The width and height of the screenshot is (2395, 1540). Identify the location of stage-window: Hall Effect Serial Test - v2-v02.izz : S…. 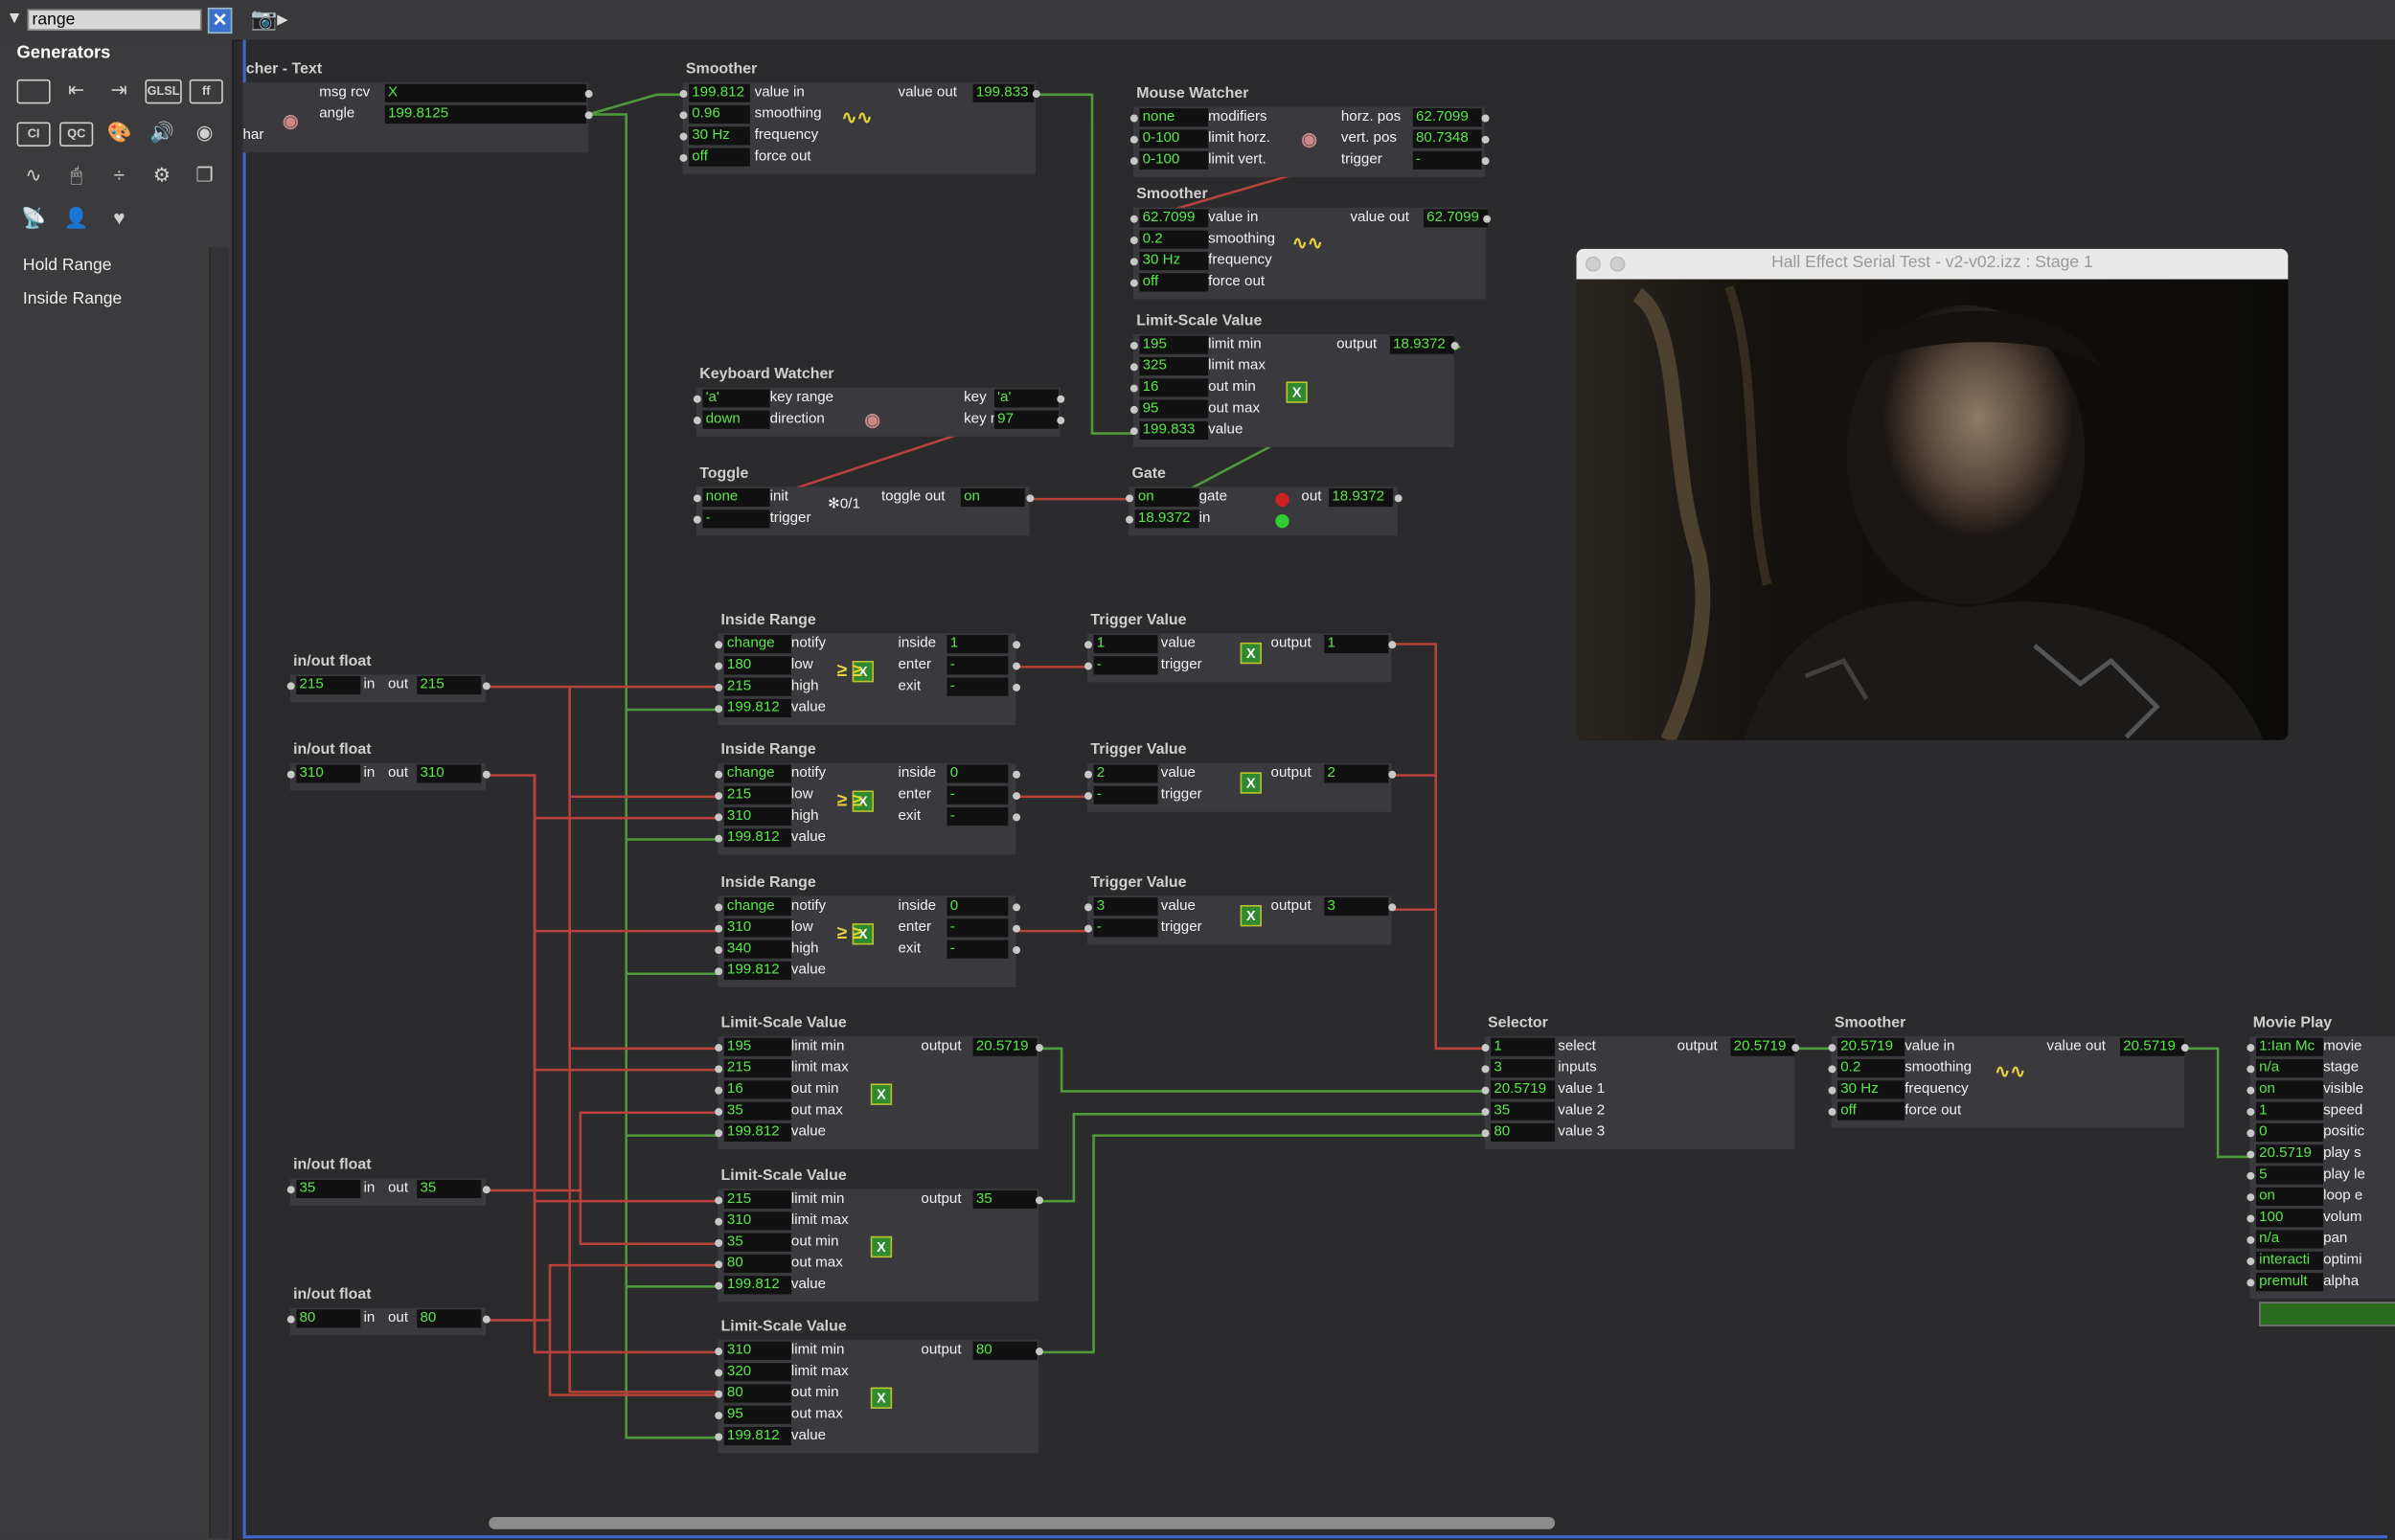
(1932, 494).